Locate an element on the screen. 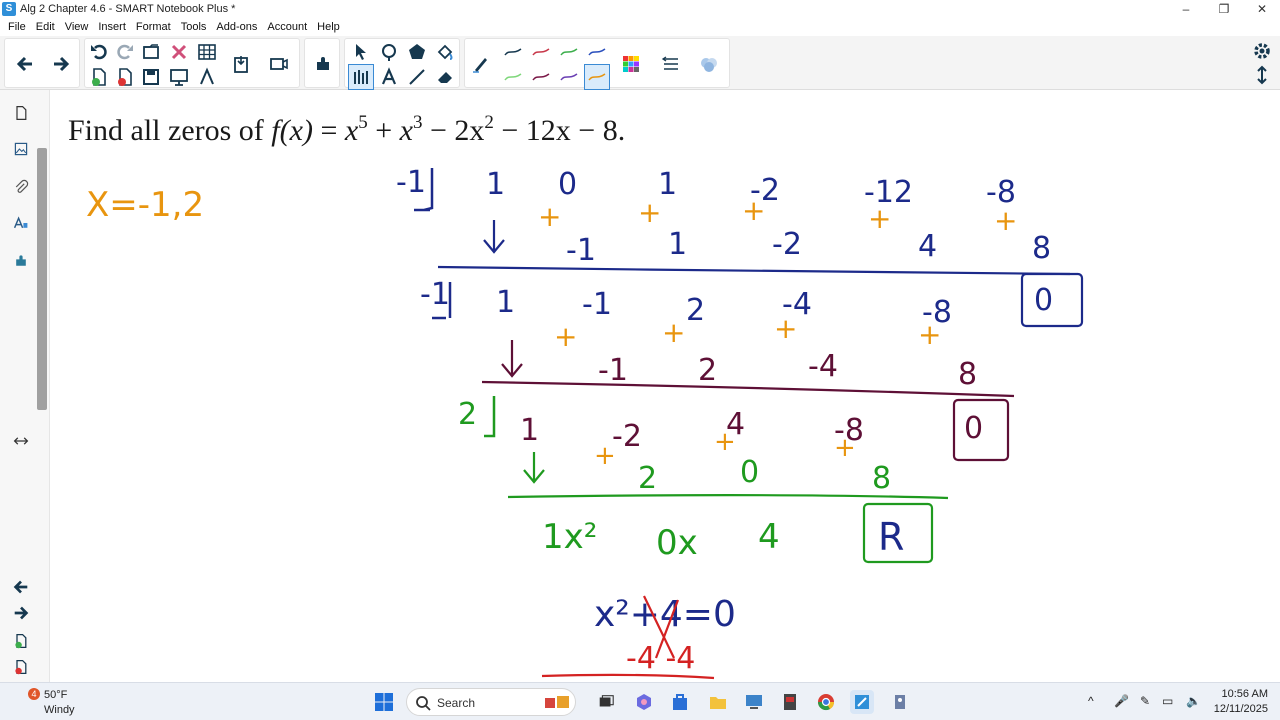 Image resolution: width=1280 pixels, height=720 pixels. chrome-icon is located at coordinates (826, 702).